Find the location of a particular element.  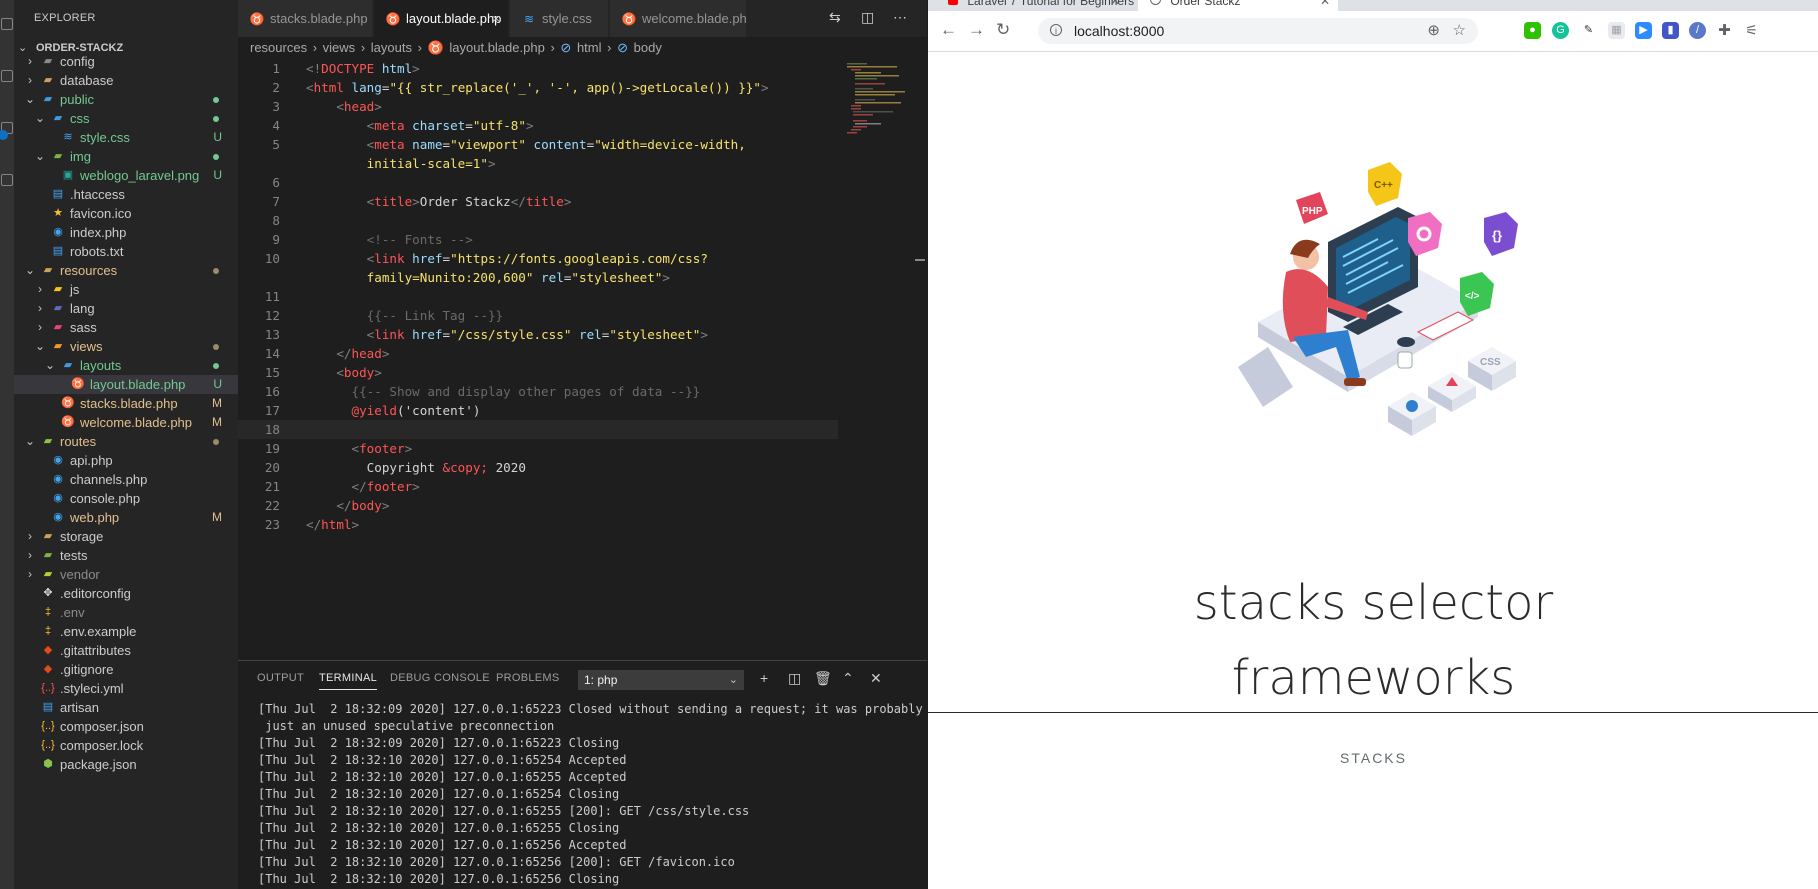

code-line: 3 <head> is located at coordinates (538, 106).